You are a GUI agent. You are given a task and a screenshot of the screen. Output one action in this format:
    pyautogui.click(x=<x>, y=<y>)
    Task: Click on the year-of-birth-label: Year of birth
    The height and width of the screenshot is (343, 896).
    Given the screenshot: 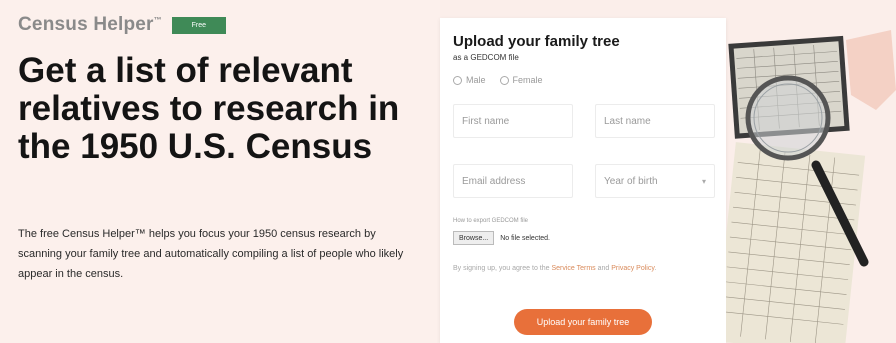 What is the action you would take?
    pyautogui.click(x=631, y=181)
    